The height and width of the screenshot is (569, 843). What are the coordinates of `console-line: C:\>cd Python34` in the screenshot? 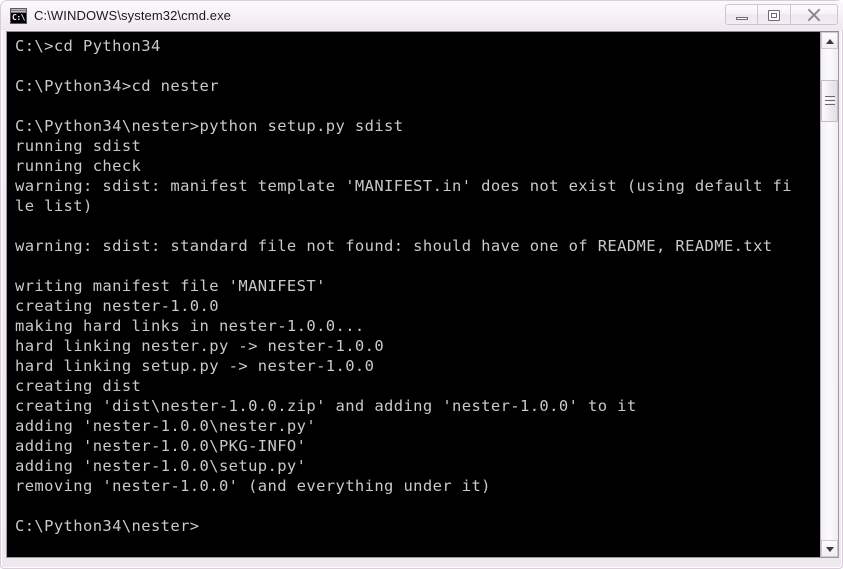 It's located at (88, 46).